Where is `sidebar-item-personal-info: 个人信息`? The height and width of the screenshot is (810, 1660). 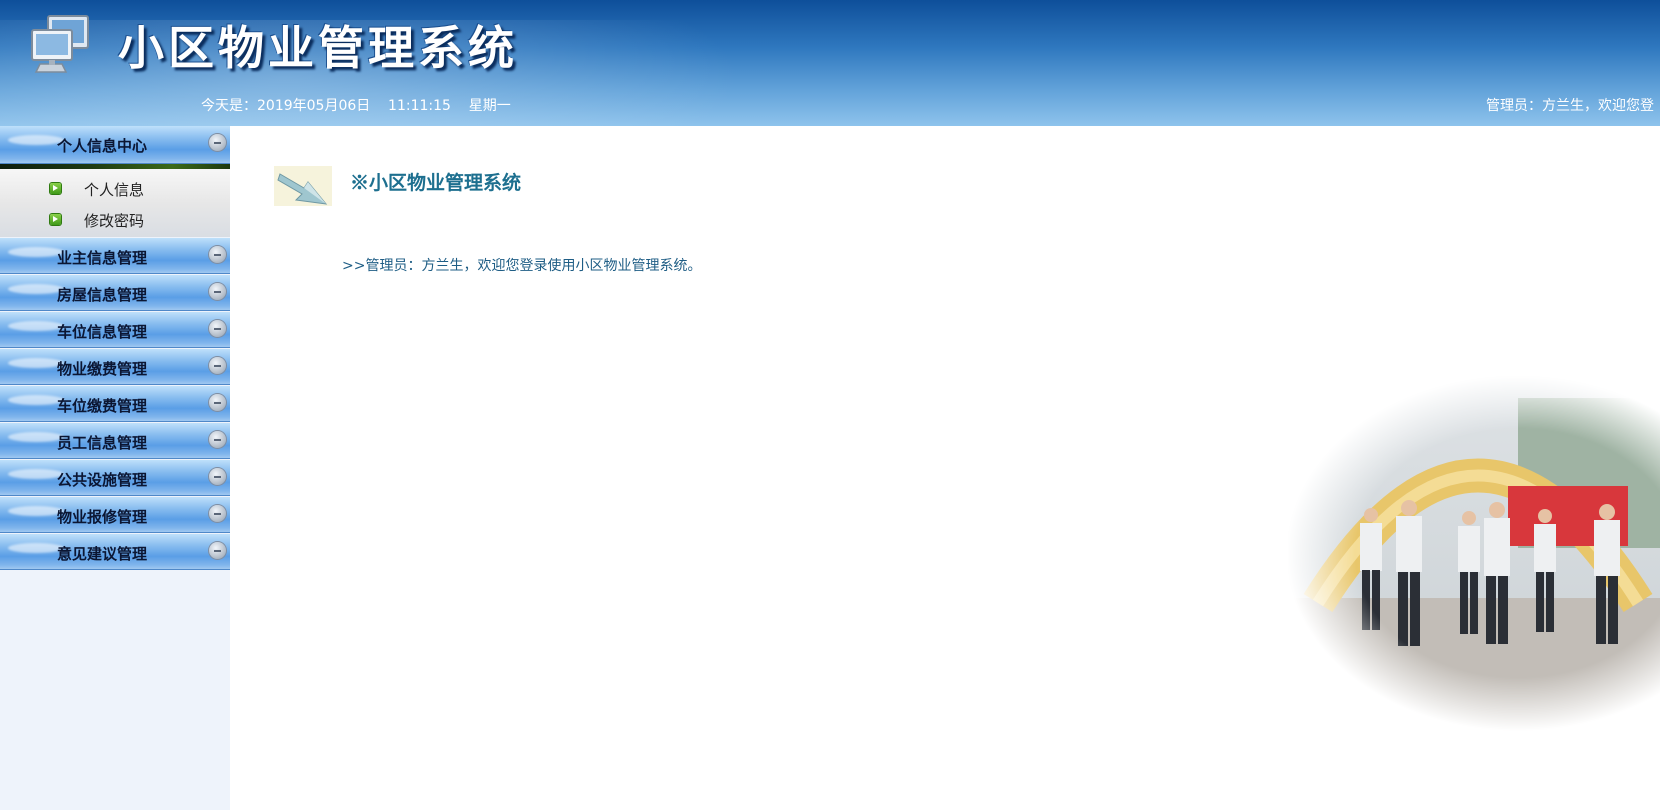 sidebar-item-personal-info: 个人信息 is located at coordinates (115, 188).